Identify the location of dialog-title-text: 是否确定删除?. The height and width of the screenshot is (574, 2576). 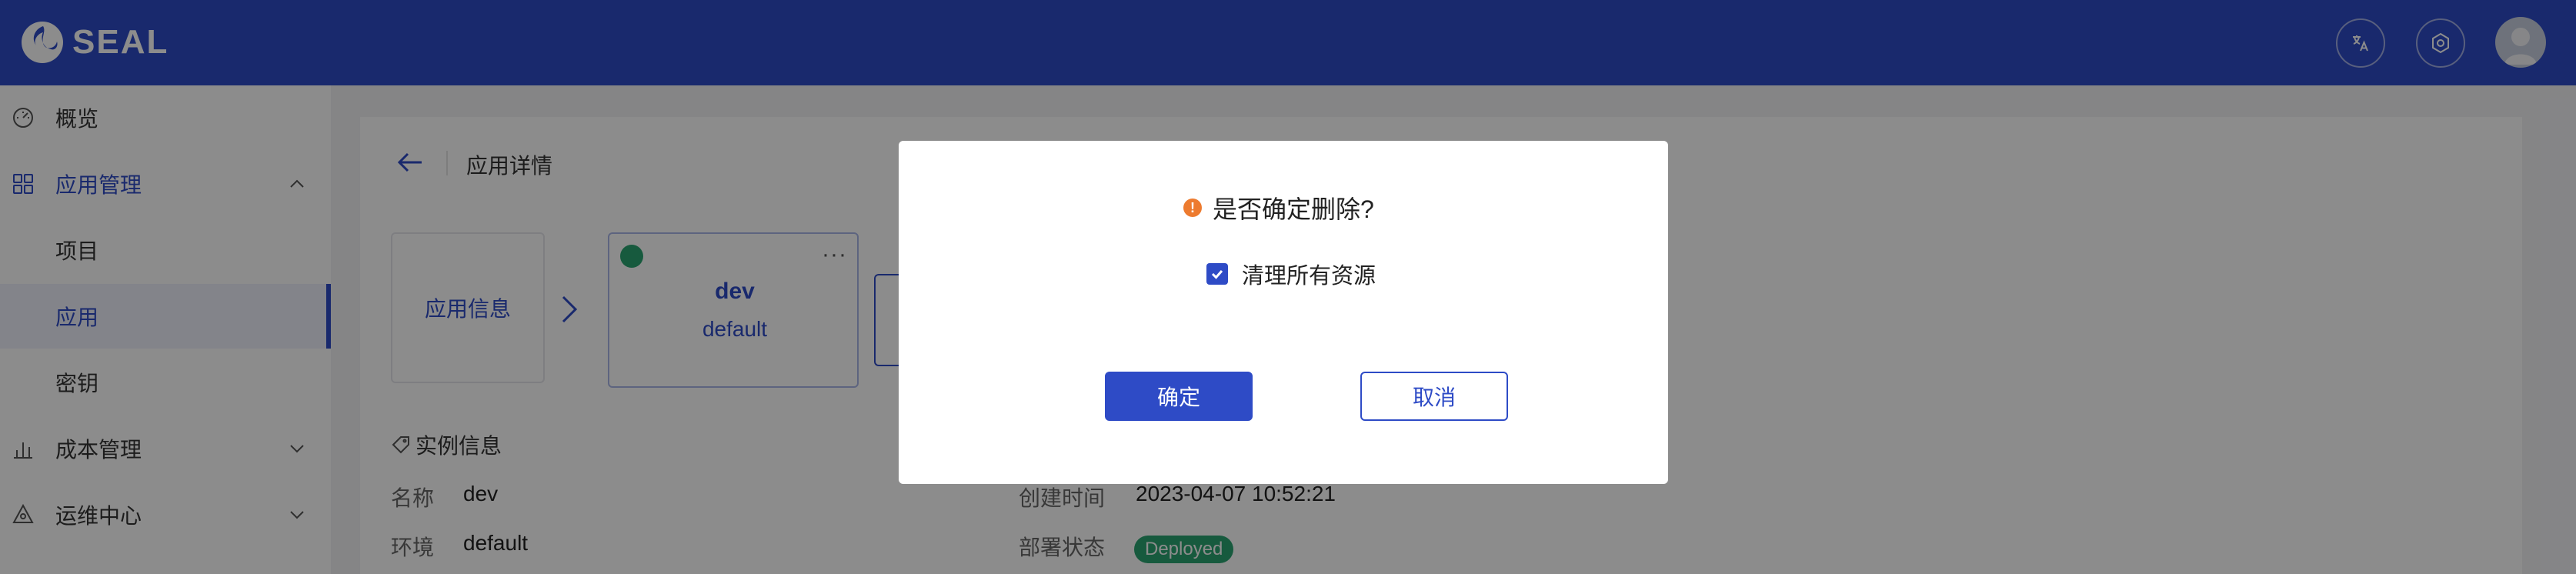
(1293, 209).